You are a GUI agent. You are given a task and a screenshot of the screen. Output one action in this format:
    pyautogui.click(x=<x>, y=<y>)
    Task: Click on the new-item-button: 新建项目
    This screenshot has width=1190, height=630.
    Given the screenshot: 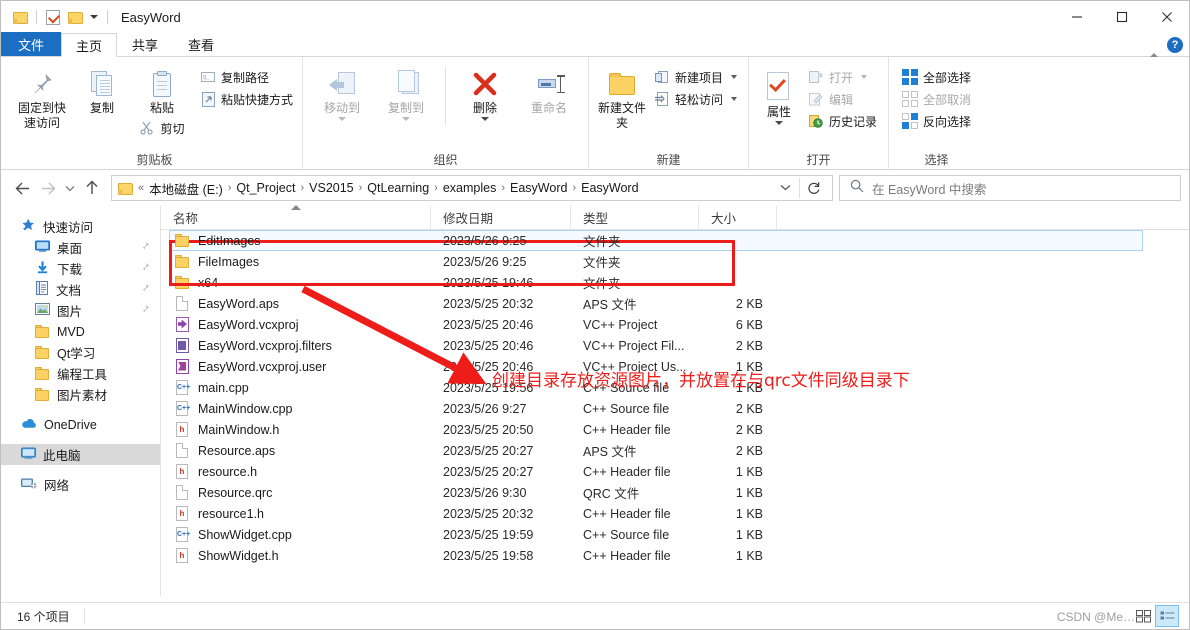 What is the action you would take?
    pyautogui.click(x=695, y=77)
    